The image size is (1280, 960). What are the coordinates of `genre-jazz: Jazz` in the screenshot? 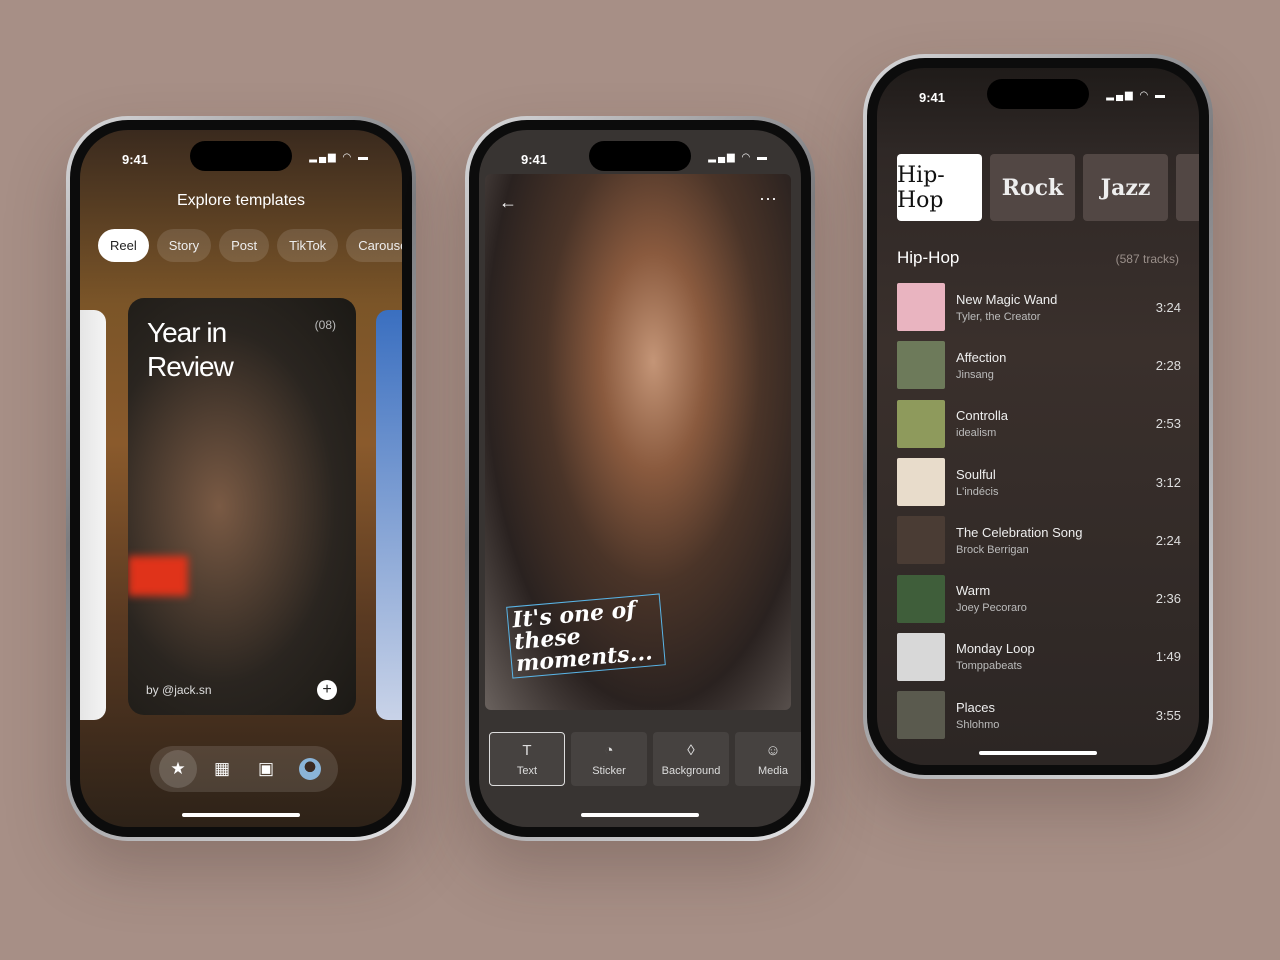 It's located at (1125, 187).